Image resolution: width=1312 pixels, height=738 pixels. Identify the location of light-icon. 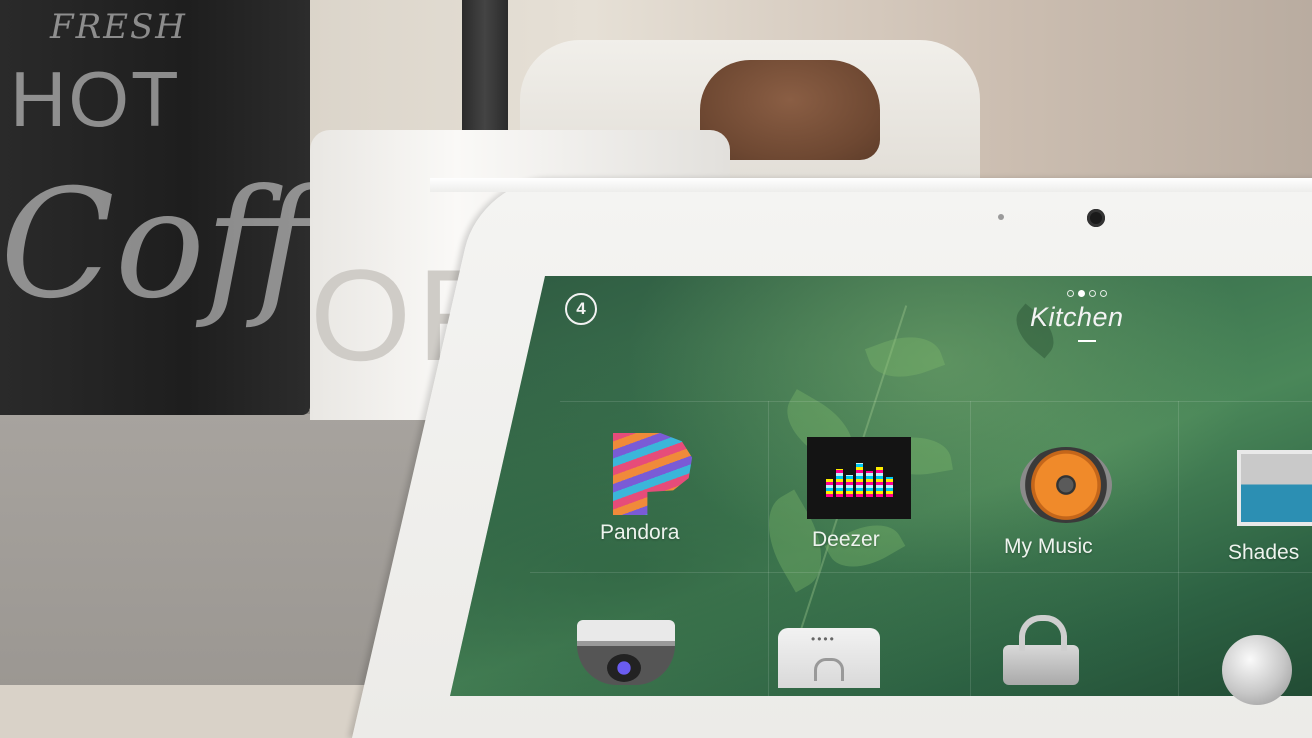
(1257, 670).